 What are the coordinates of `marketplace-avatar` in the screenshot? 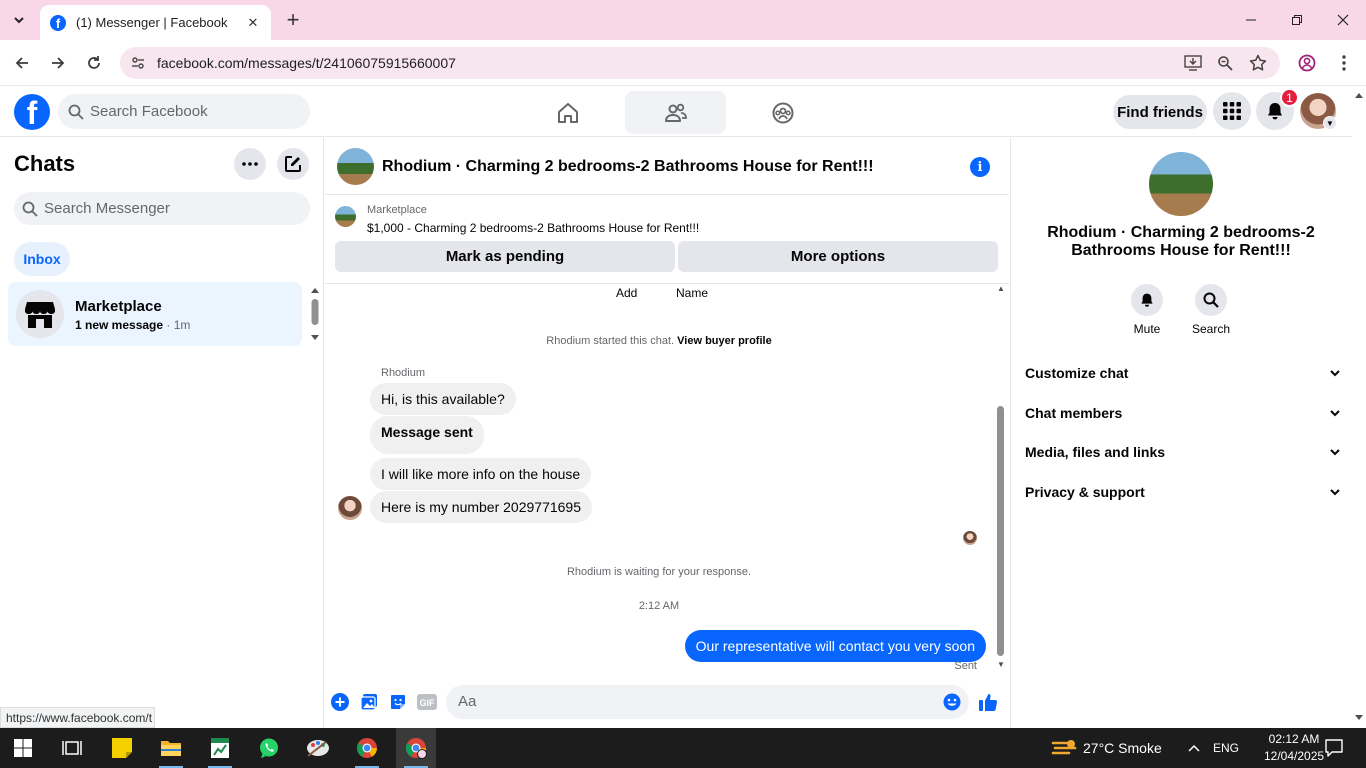 It's located at (40, 314).